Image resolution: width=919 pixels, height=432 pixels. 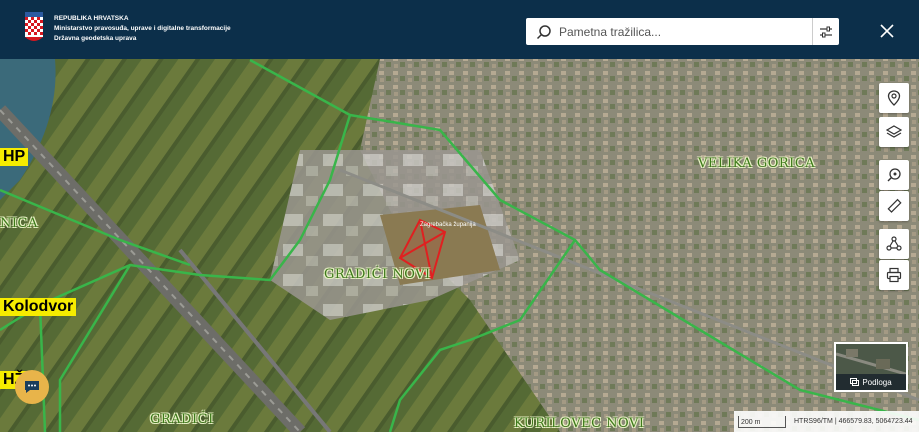 What do you see at coordinates (14, 157) in the screenshot?
I see `annotation-hp: HP` at bounding box center [14, 157].